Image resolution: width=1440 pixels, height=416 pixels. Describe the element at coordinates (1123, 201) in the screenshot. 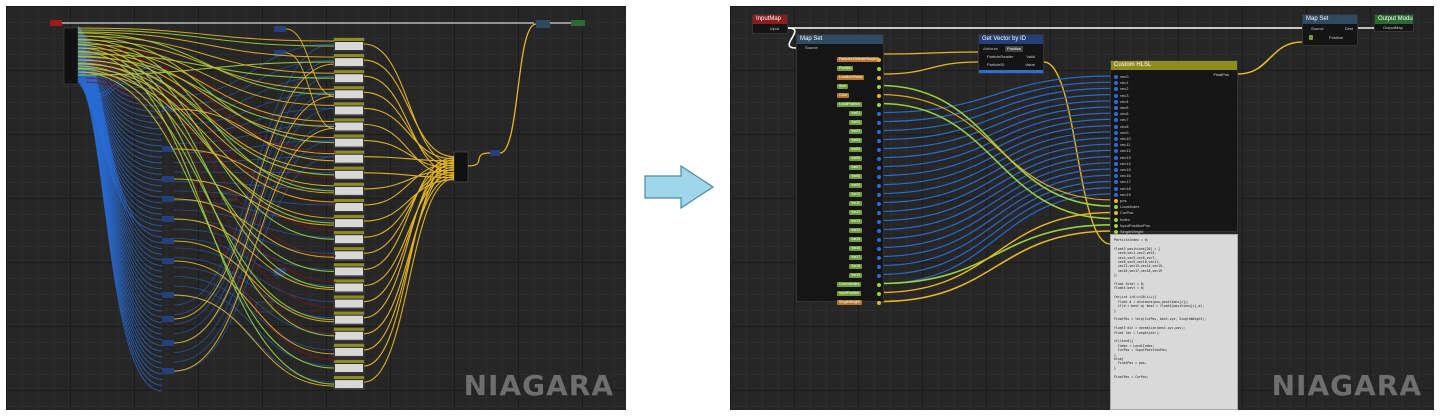

I see `custom-hlsl-input-20: pos` at that location.